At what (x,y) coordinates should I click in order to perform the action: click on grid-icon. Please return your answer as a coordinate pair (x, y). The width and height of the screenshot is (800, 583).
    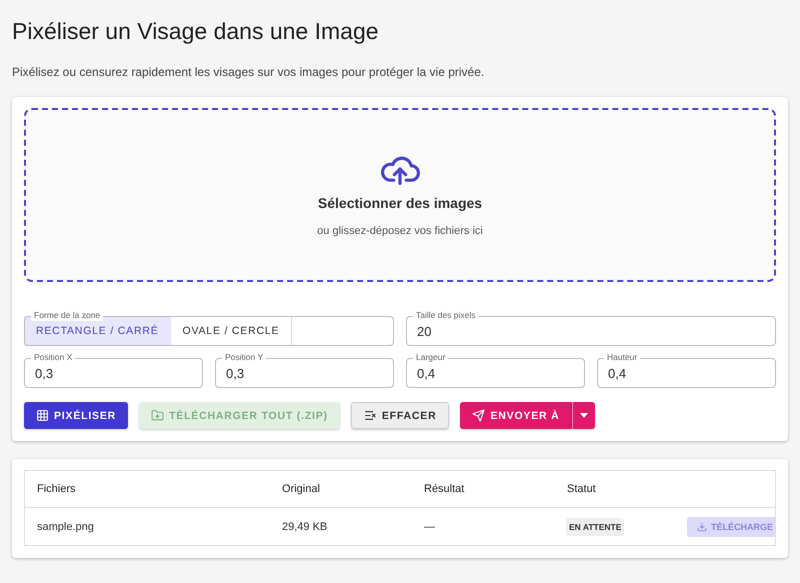
    Looking at the image, I should click on (42, 415).